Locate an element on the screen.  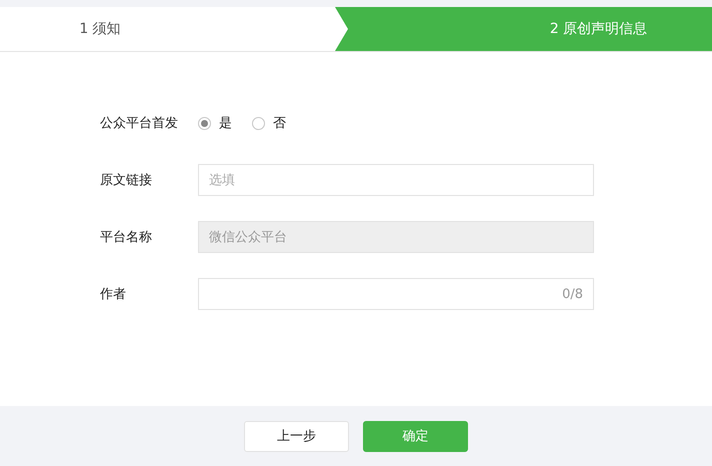
input-field: 选填 is located at coordinates (396, 180).